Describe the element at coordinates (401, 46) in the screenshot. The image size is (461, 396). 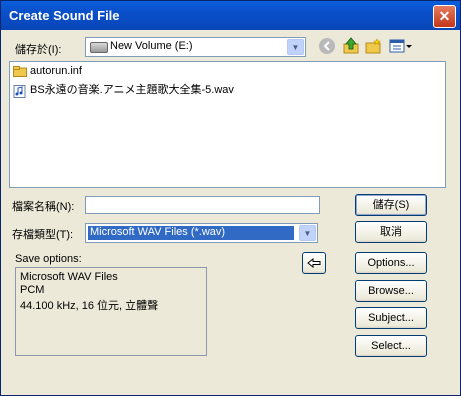
I see `view-menu-icon` at that location.